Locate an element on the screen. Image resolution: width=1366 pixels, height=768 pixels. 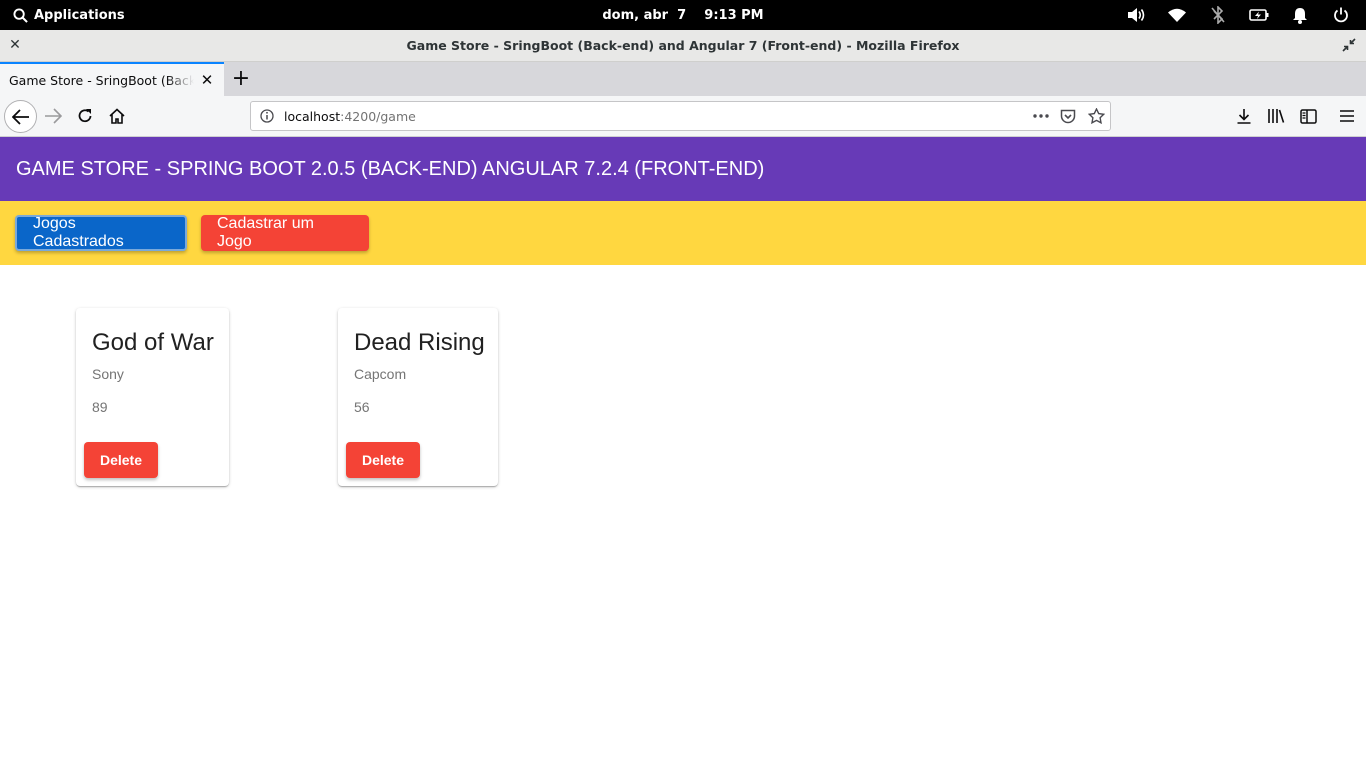
app-nav: Jogos Cadastrados Cadastrar um Jogo is located at coordinates (683, 233).